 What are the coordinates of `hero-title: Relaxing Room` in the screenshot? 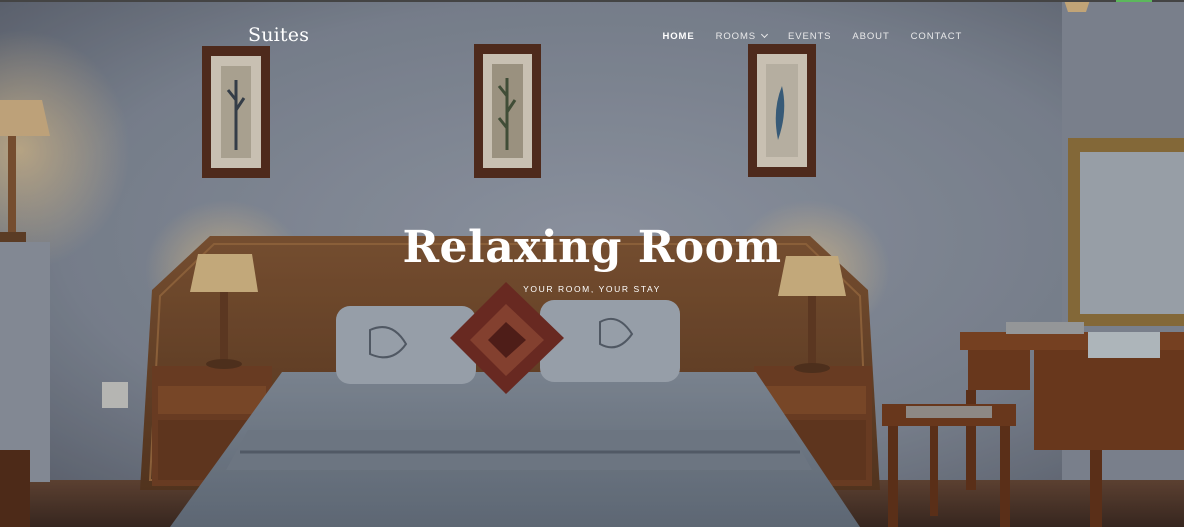 It's located at (592, 247).